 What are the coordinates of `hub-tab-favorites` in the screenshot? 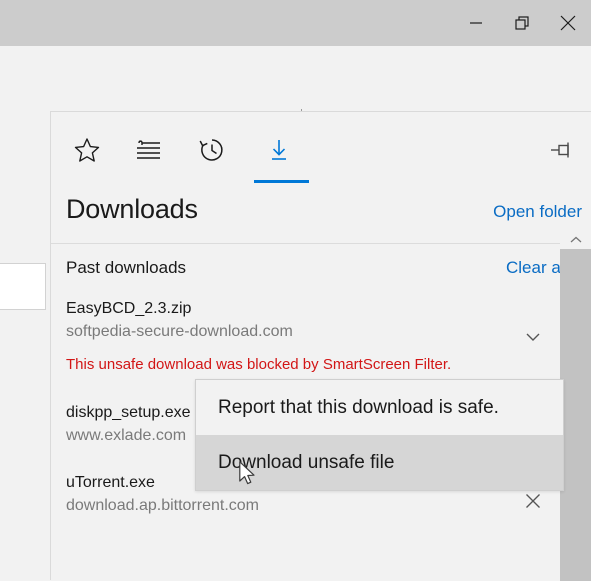 It's located at (87, 152).